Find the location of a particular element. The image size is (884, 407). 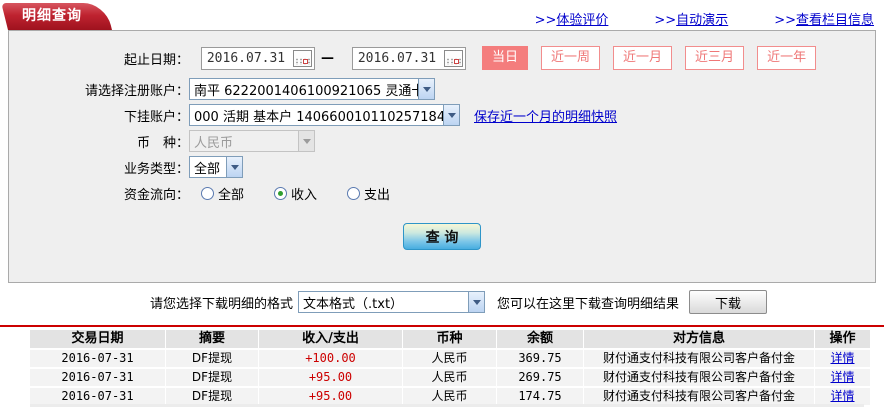

link-text: 体验评价 is located at coordinates (582, 20).